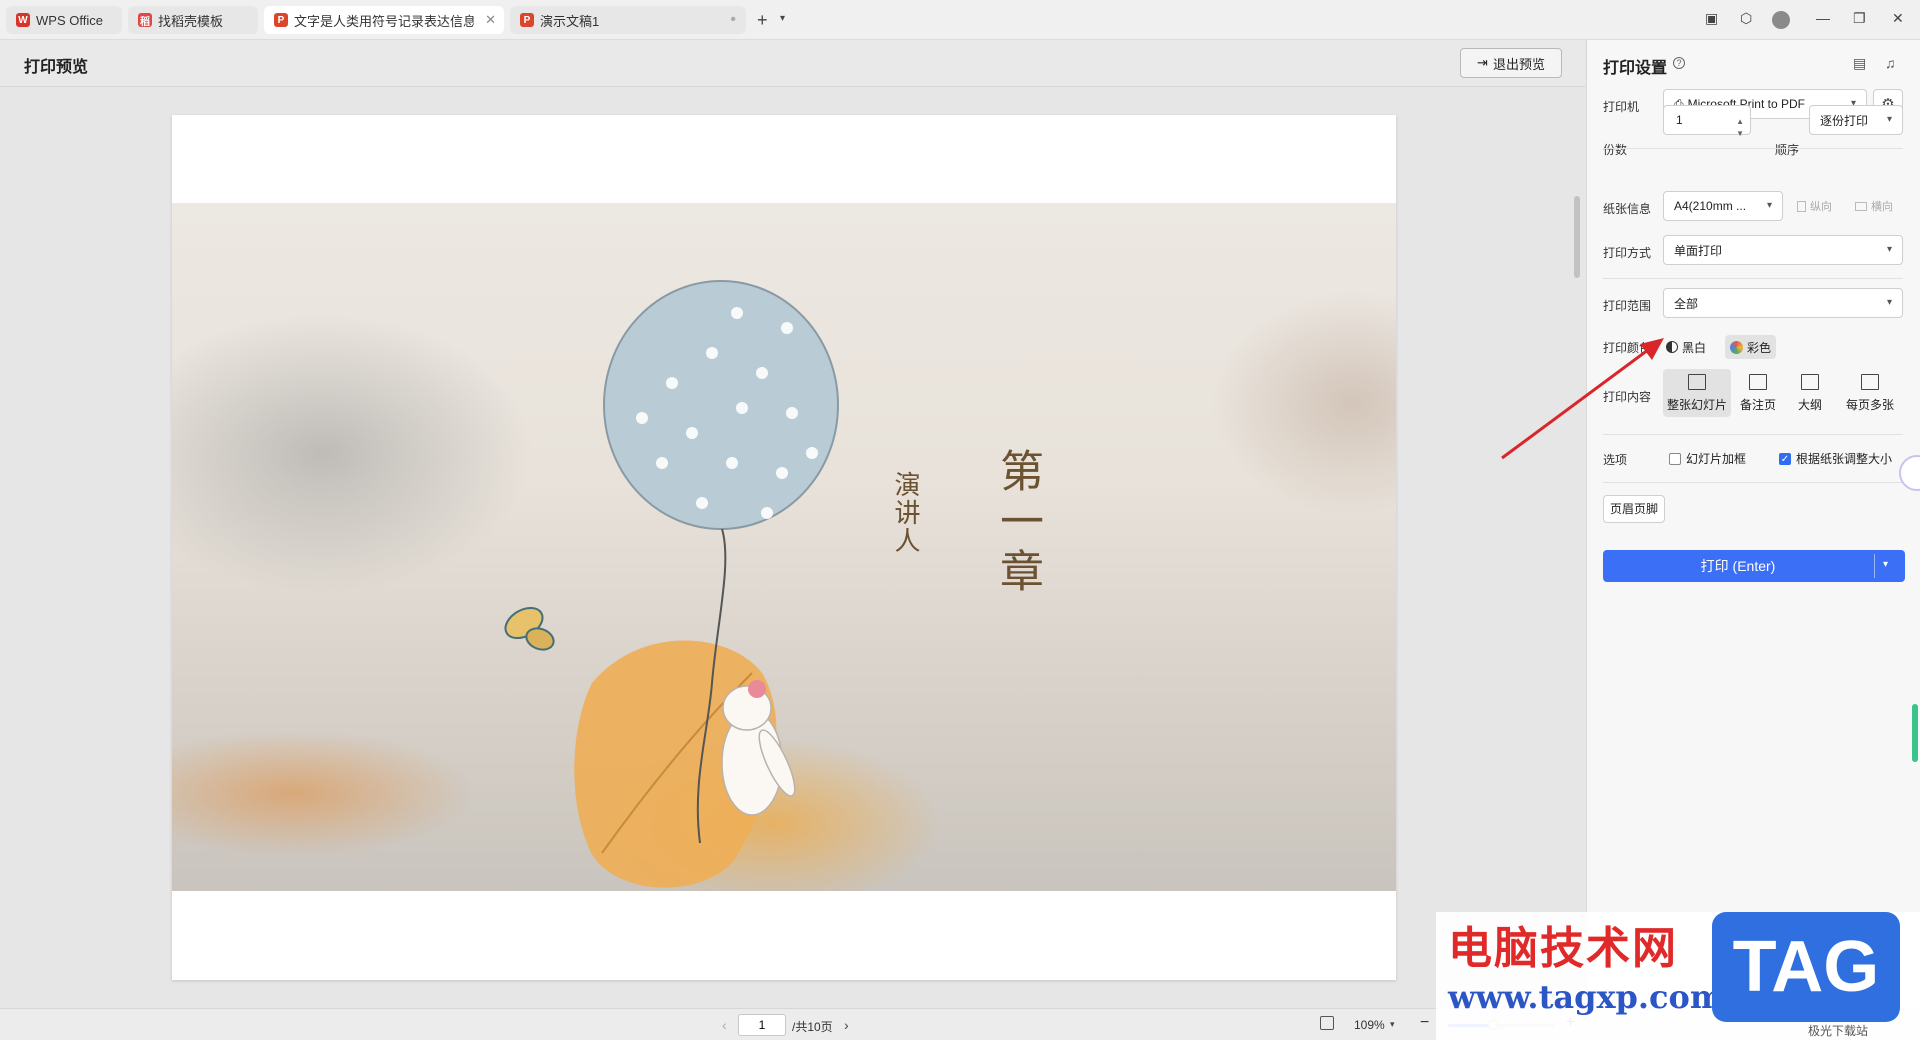  Describe the element at coordinates (1586, 997) in the screenshot. I see `watermark-url: www.tagxp.com` at that location.